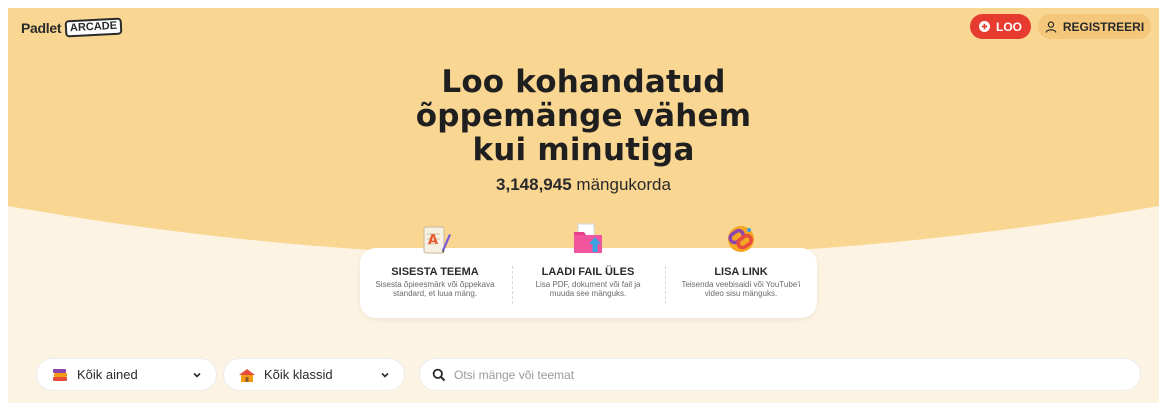 The image size is (1163, 403). What do you see at coordinates (433, 240) in the screenshot?
I see `svg-text: A` at bounding box center [433, 240].